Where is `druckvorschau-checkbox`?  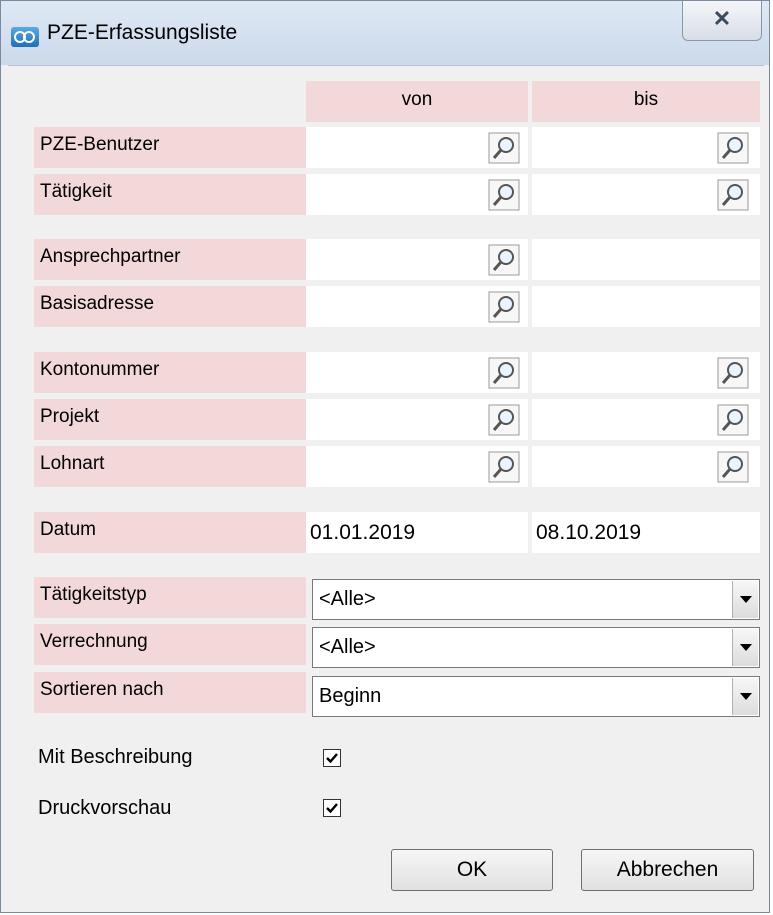
druckvorschau-checkbox is located at coordinates (332, 808).